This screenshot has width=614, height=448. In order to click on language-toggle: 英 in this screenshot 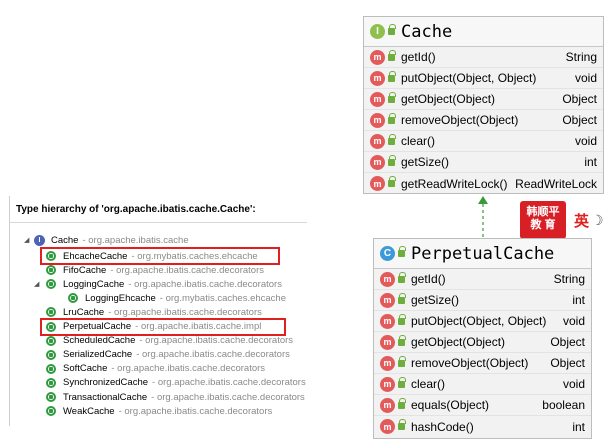, I will do `click(581, 220)`.